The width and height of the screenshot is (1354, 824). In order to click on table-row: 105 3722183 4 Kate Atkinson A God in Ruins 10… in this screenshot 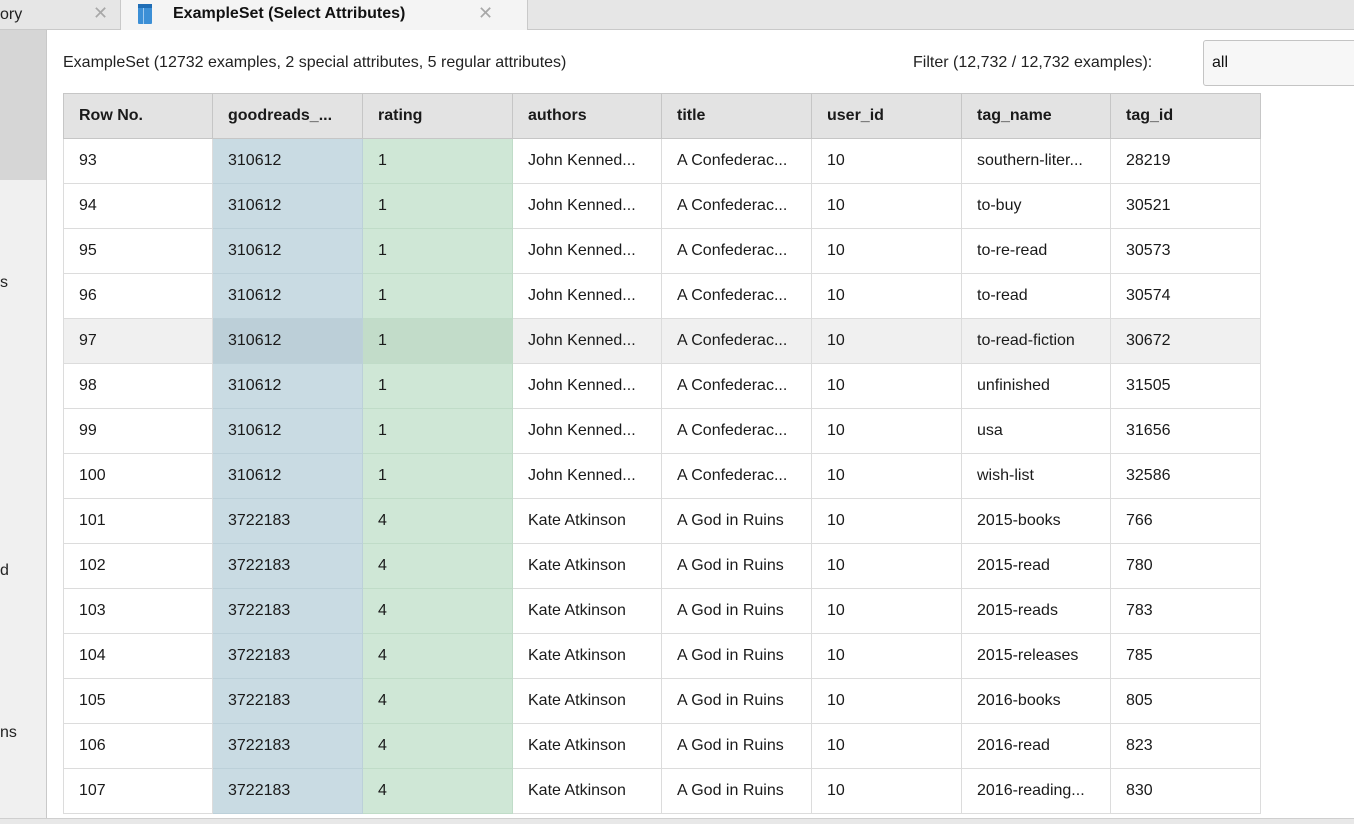, I will do `click(662, 701)`.